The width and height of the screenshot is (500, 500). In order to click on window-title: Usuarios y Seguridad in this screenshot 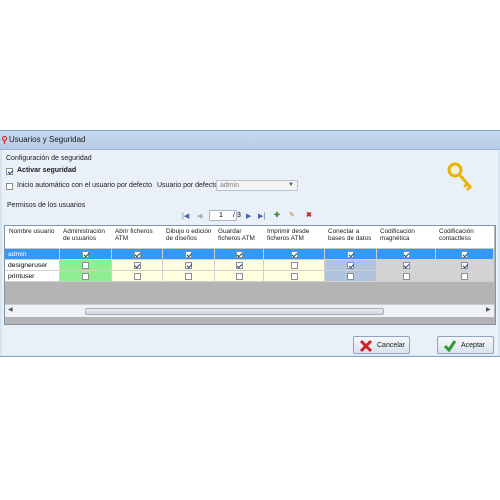, I will do `click(47, 139)`.